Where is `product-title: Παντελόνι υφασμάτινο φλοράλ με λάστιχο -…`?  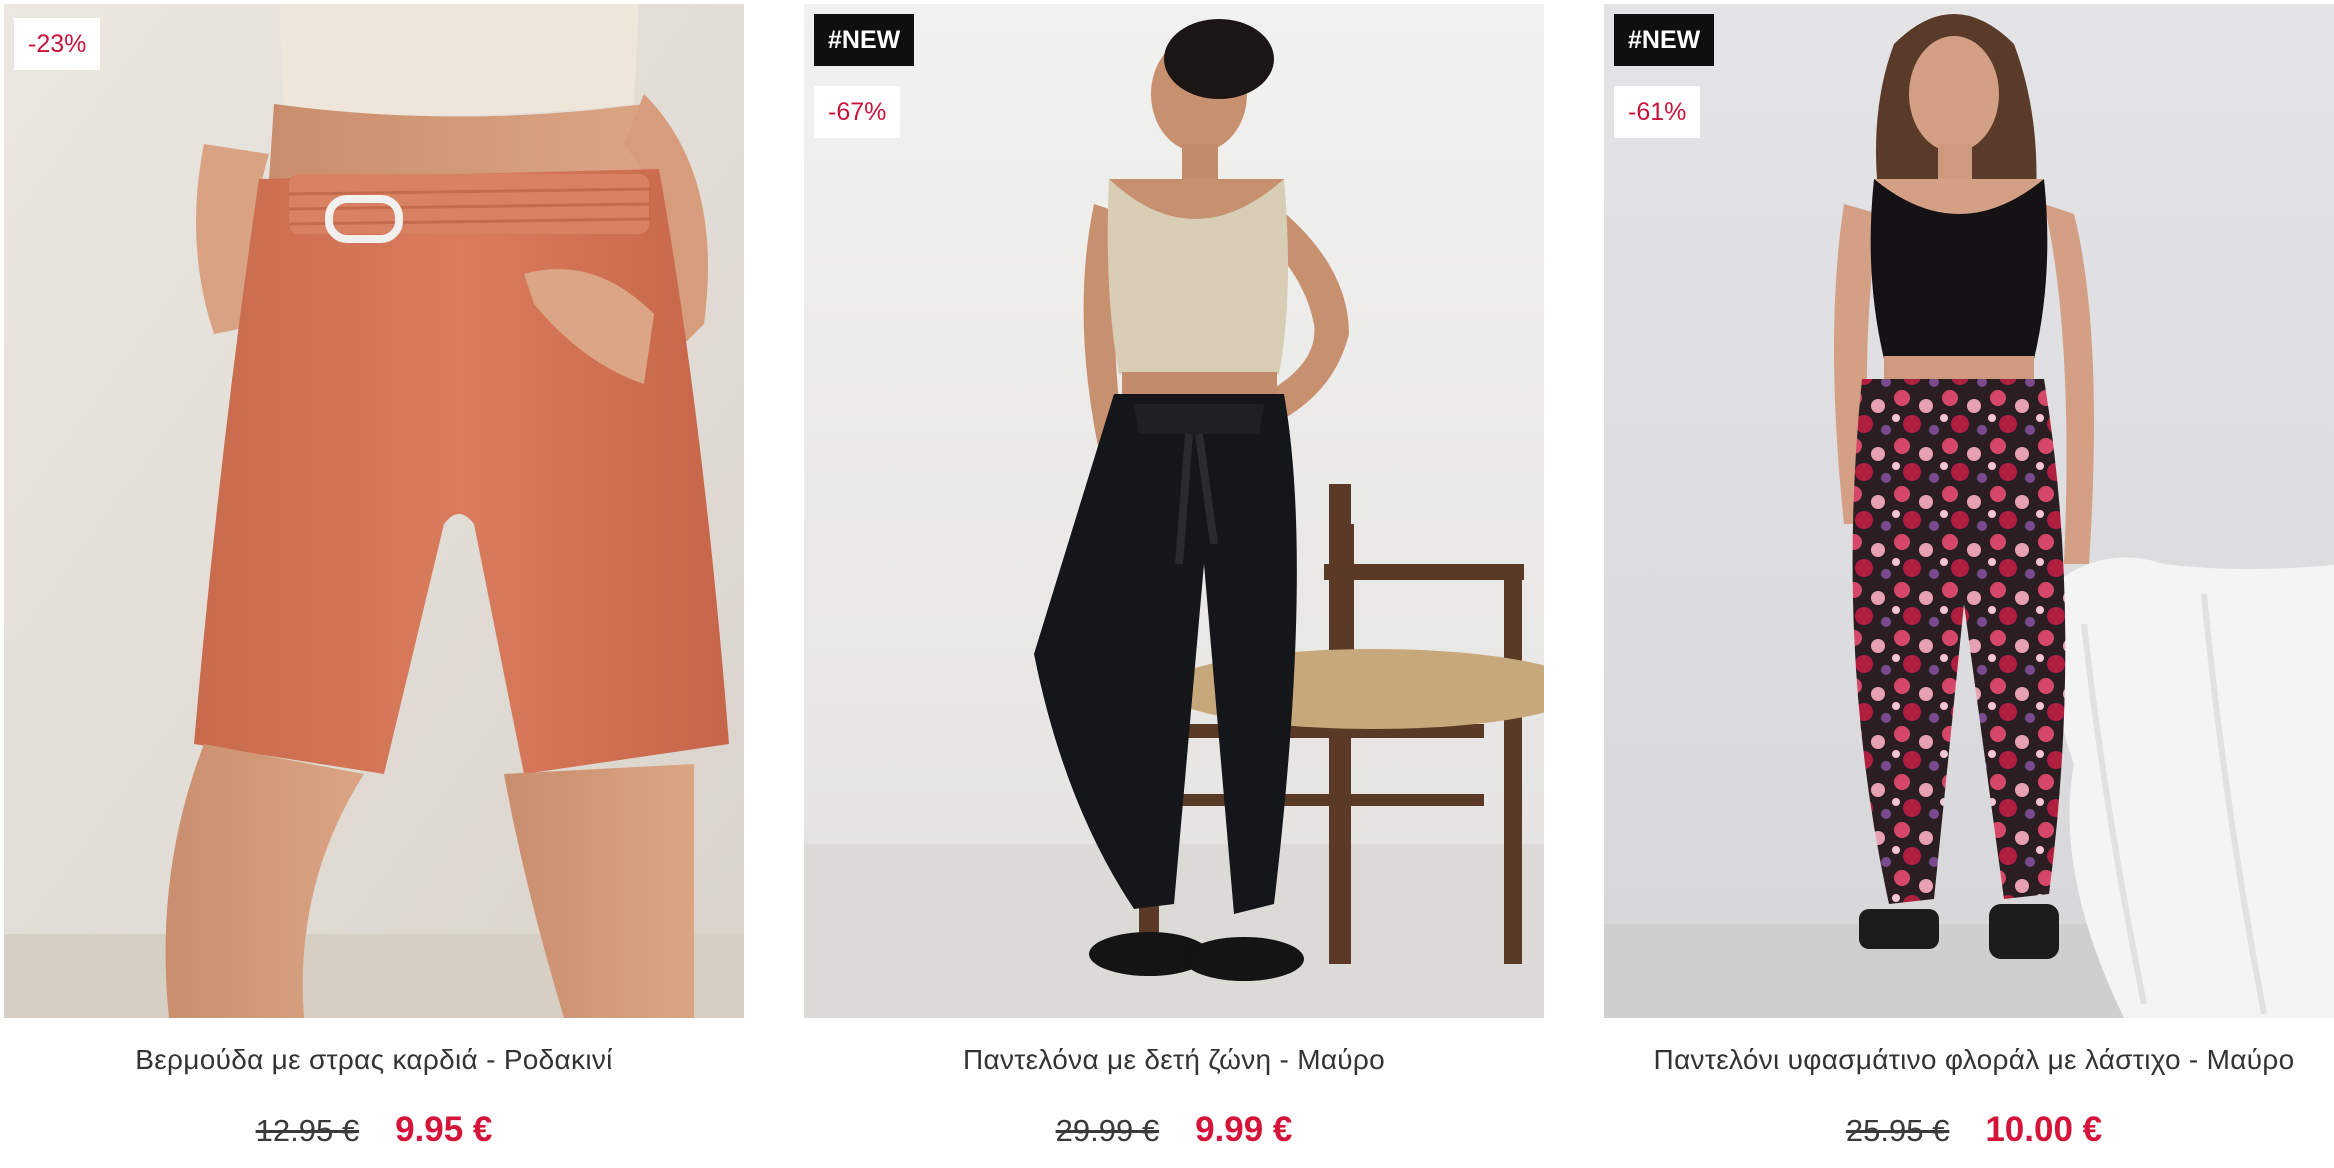
product-title: Παντελόνι υφασμάτινο φλοράλ με λάστιχο -… is located at coordinates (1969, 1060).